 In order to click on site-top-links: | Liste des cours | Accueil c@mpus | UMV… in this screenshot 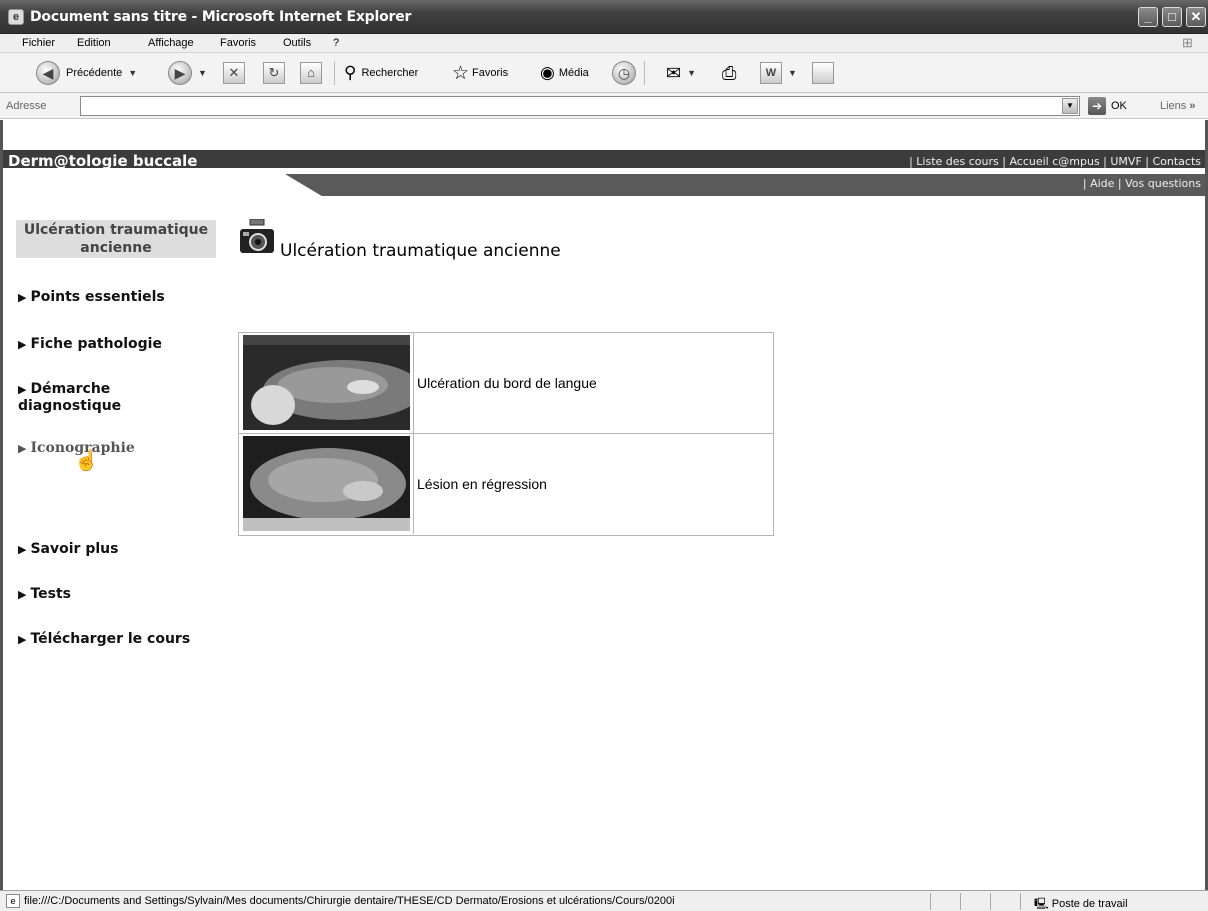, I will do `click(1055, 161)`.